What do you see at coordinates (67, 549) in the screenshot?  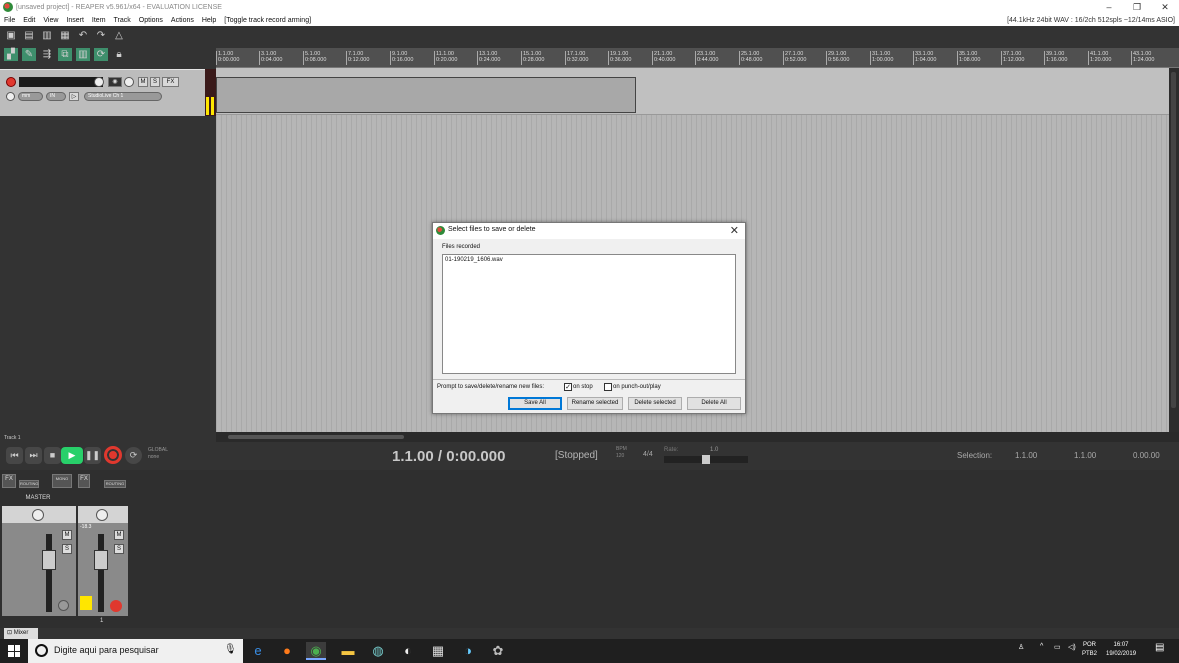 I see `master-solo-button: S` at bounding box center [67, 549].